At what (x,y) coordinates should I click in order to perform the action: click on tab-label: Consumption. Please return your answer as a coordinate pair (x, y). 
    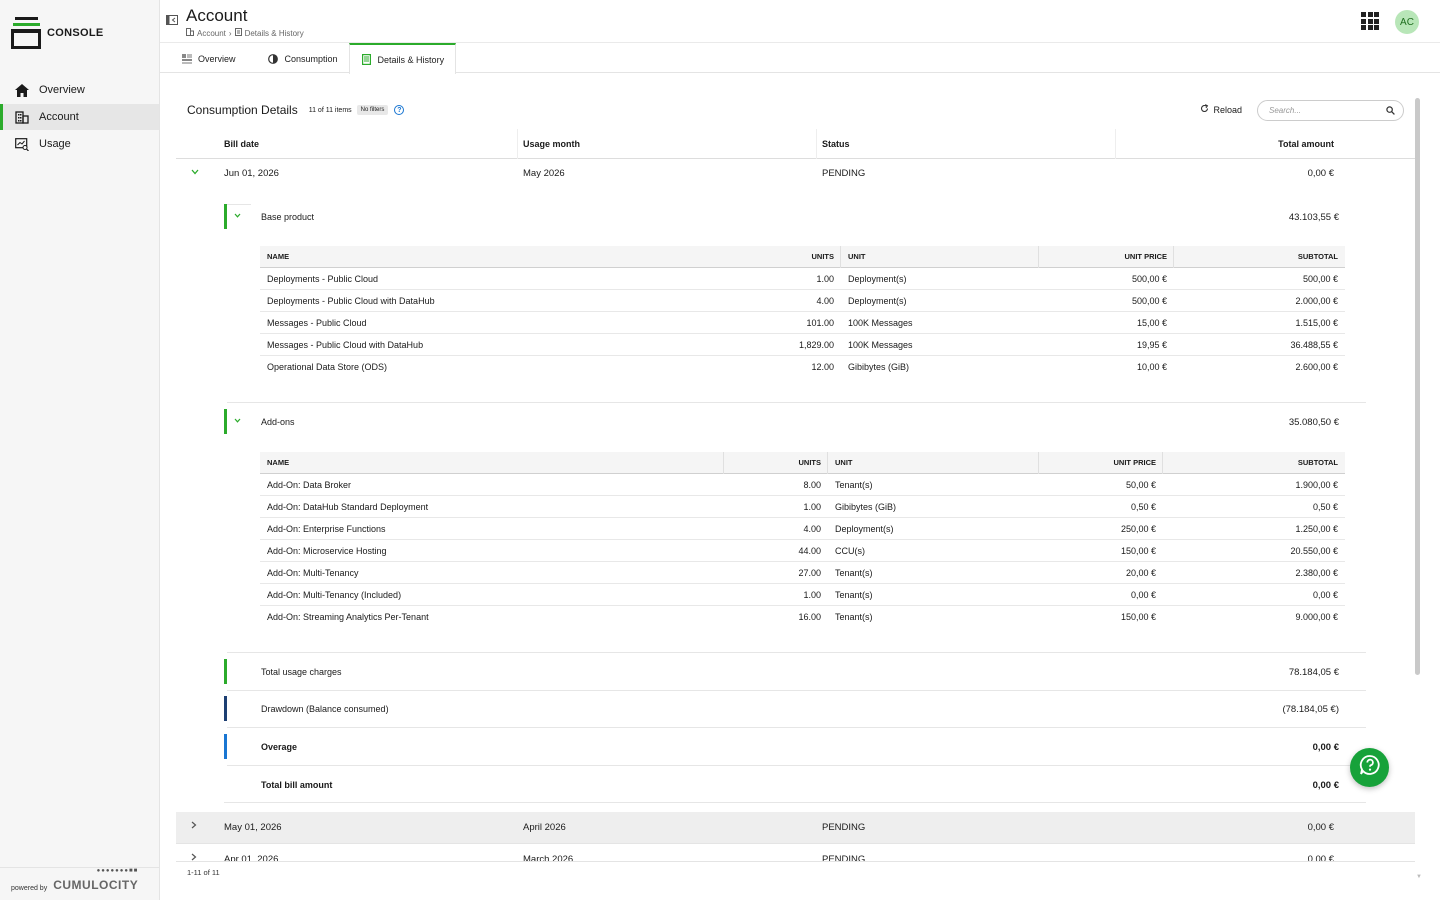
    Looking at the image, I should click on (311, 59).